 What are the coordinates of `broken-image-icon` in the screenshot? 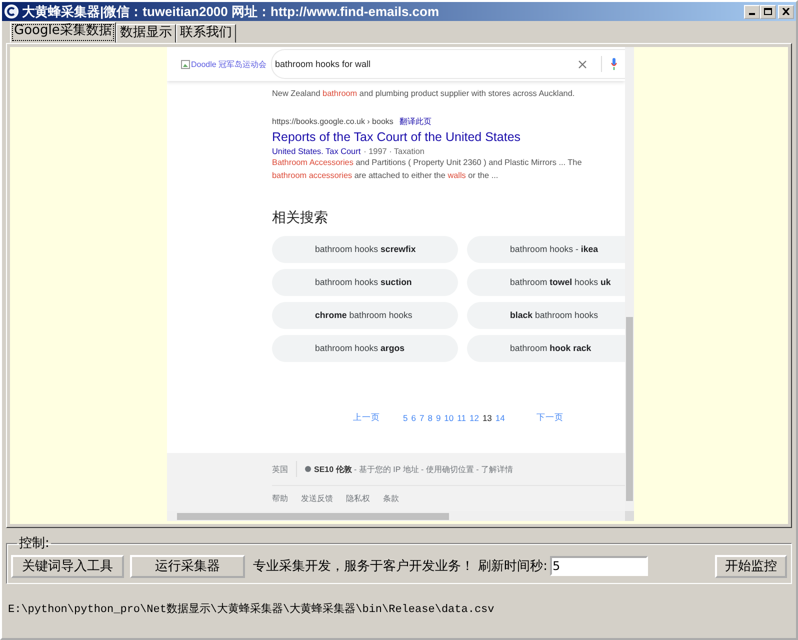 It's located at (185, 64).